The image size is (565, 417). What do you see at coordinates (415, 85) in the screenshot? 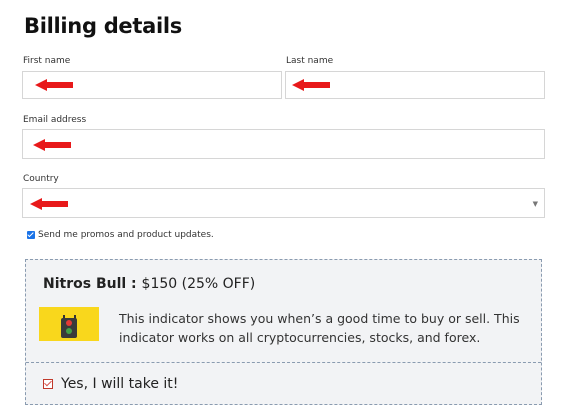
I see `last-name-field` at bounding box center [415, 85].